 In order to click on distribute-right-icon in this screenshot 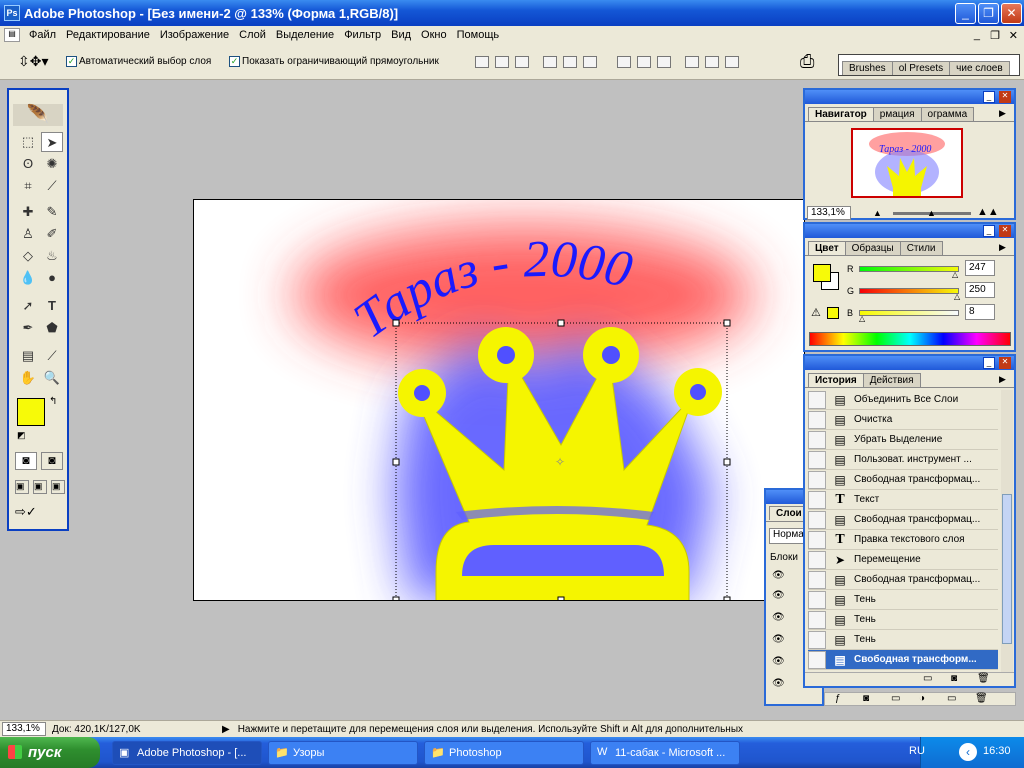, I will do `click(732, 62)`.